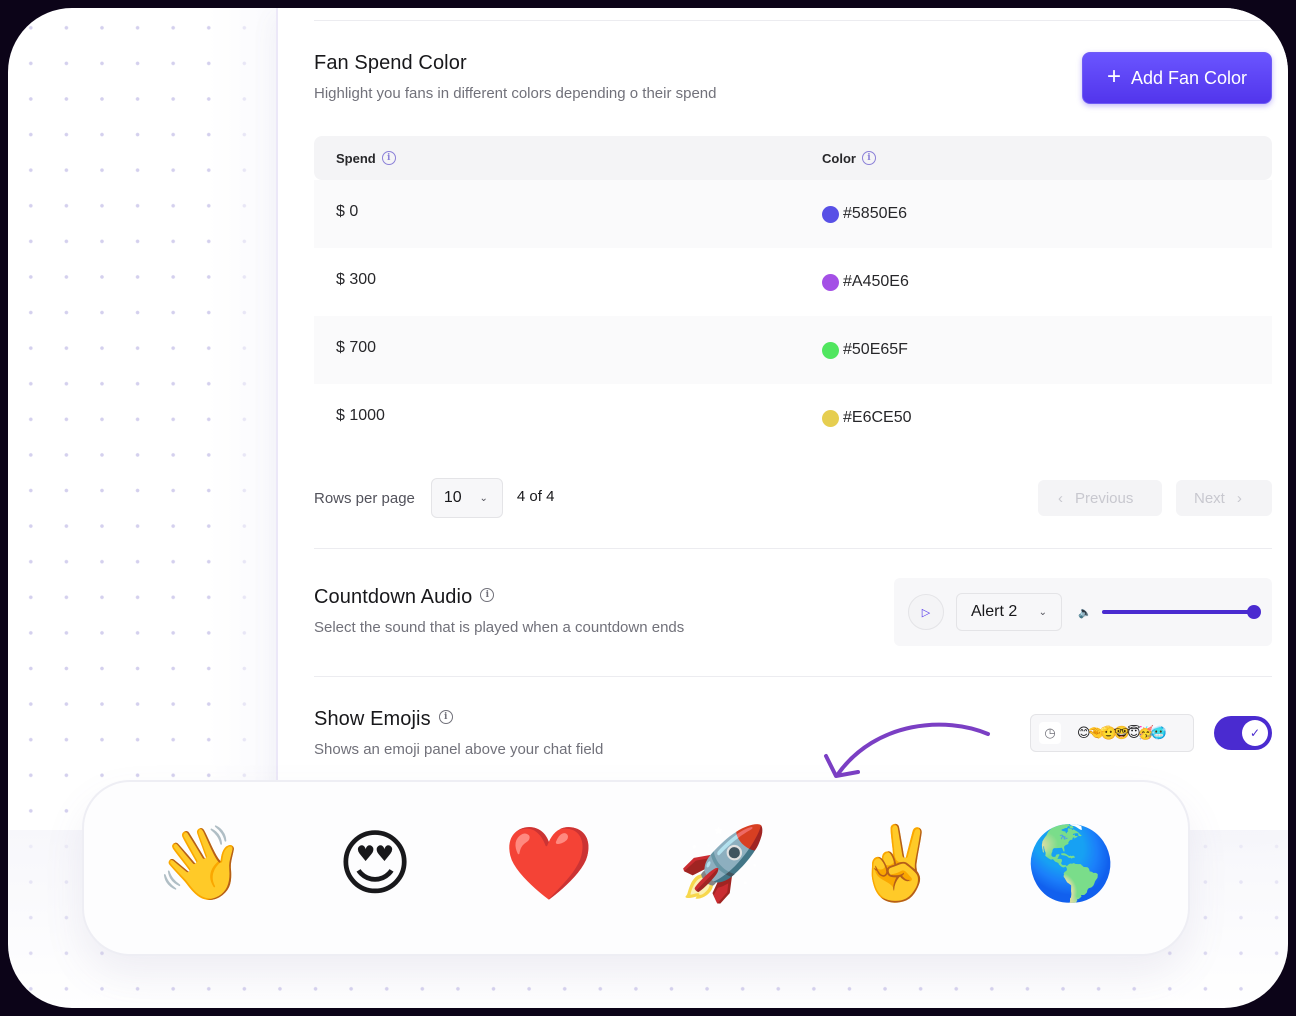 This screenshot has width=1296, height=1016. Describe the element at coordinates (1113, 76) in the screenshot. I see `plus-icon: +` at that location.